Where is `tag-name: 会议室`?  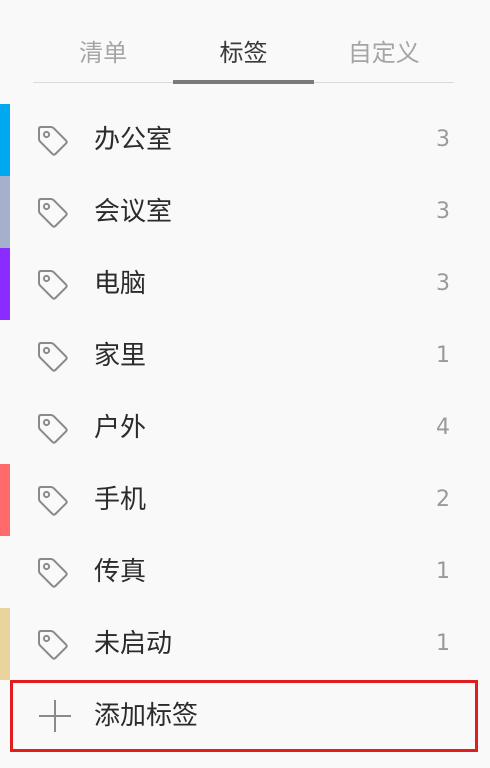 tag-name: 会议室 is located at coordinates (133, 212).